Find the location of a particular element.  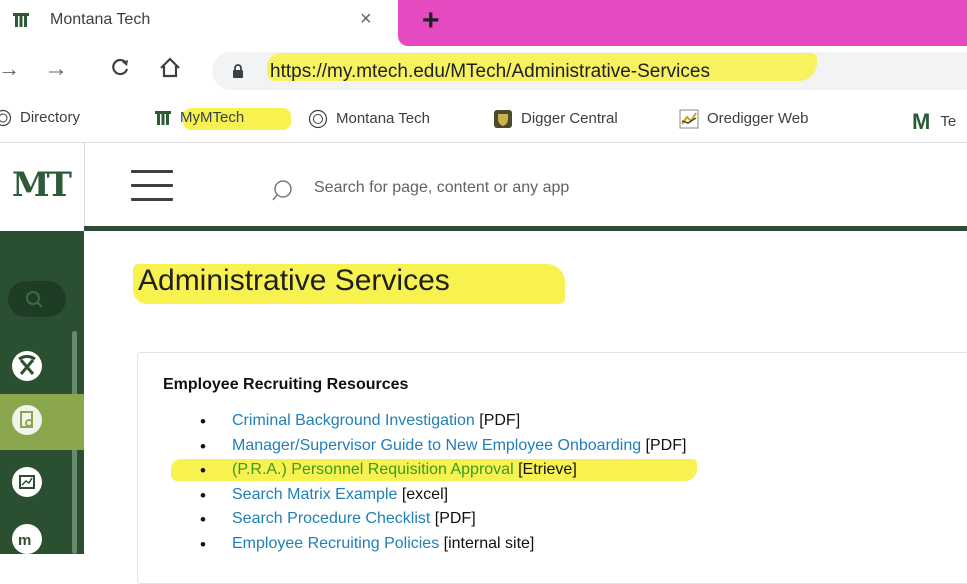

sidebar-search-button is located at coordinates (37, 299).